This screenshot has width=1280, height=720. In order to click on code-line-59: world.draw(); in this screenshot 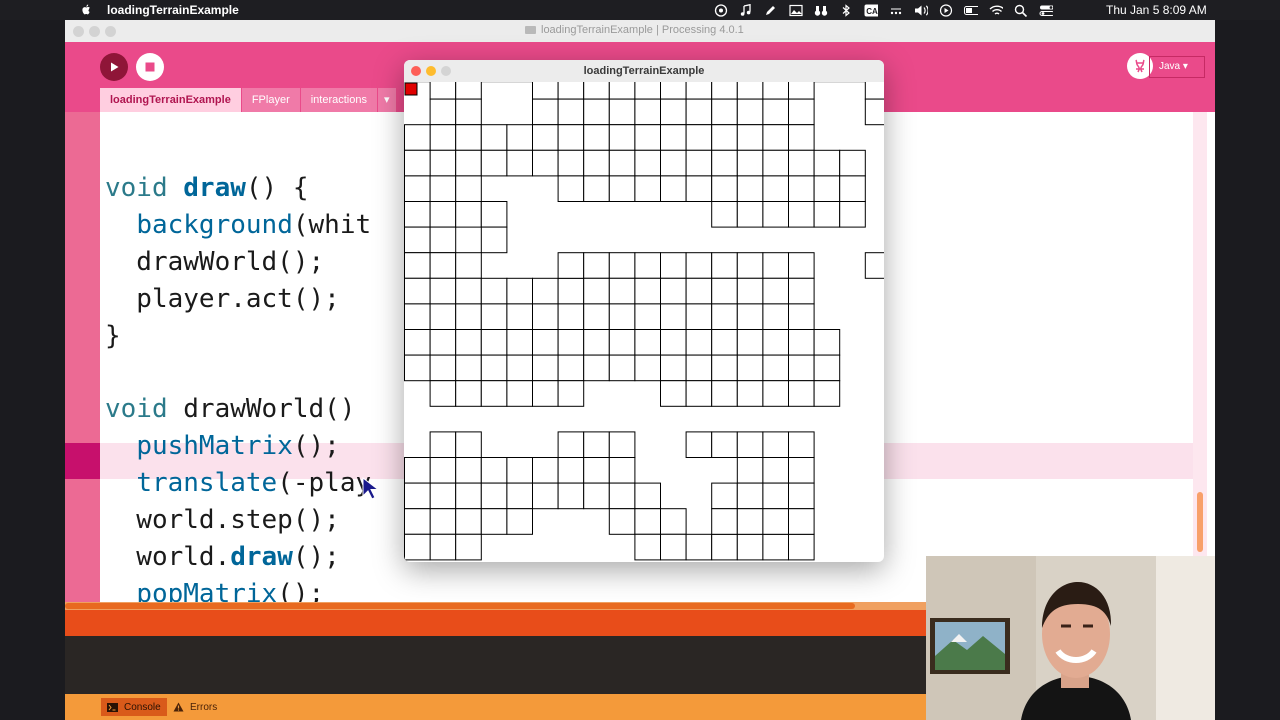, I will do `click(222, 557)`.